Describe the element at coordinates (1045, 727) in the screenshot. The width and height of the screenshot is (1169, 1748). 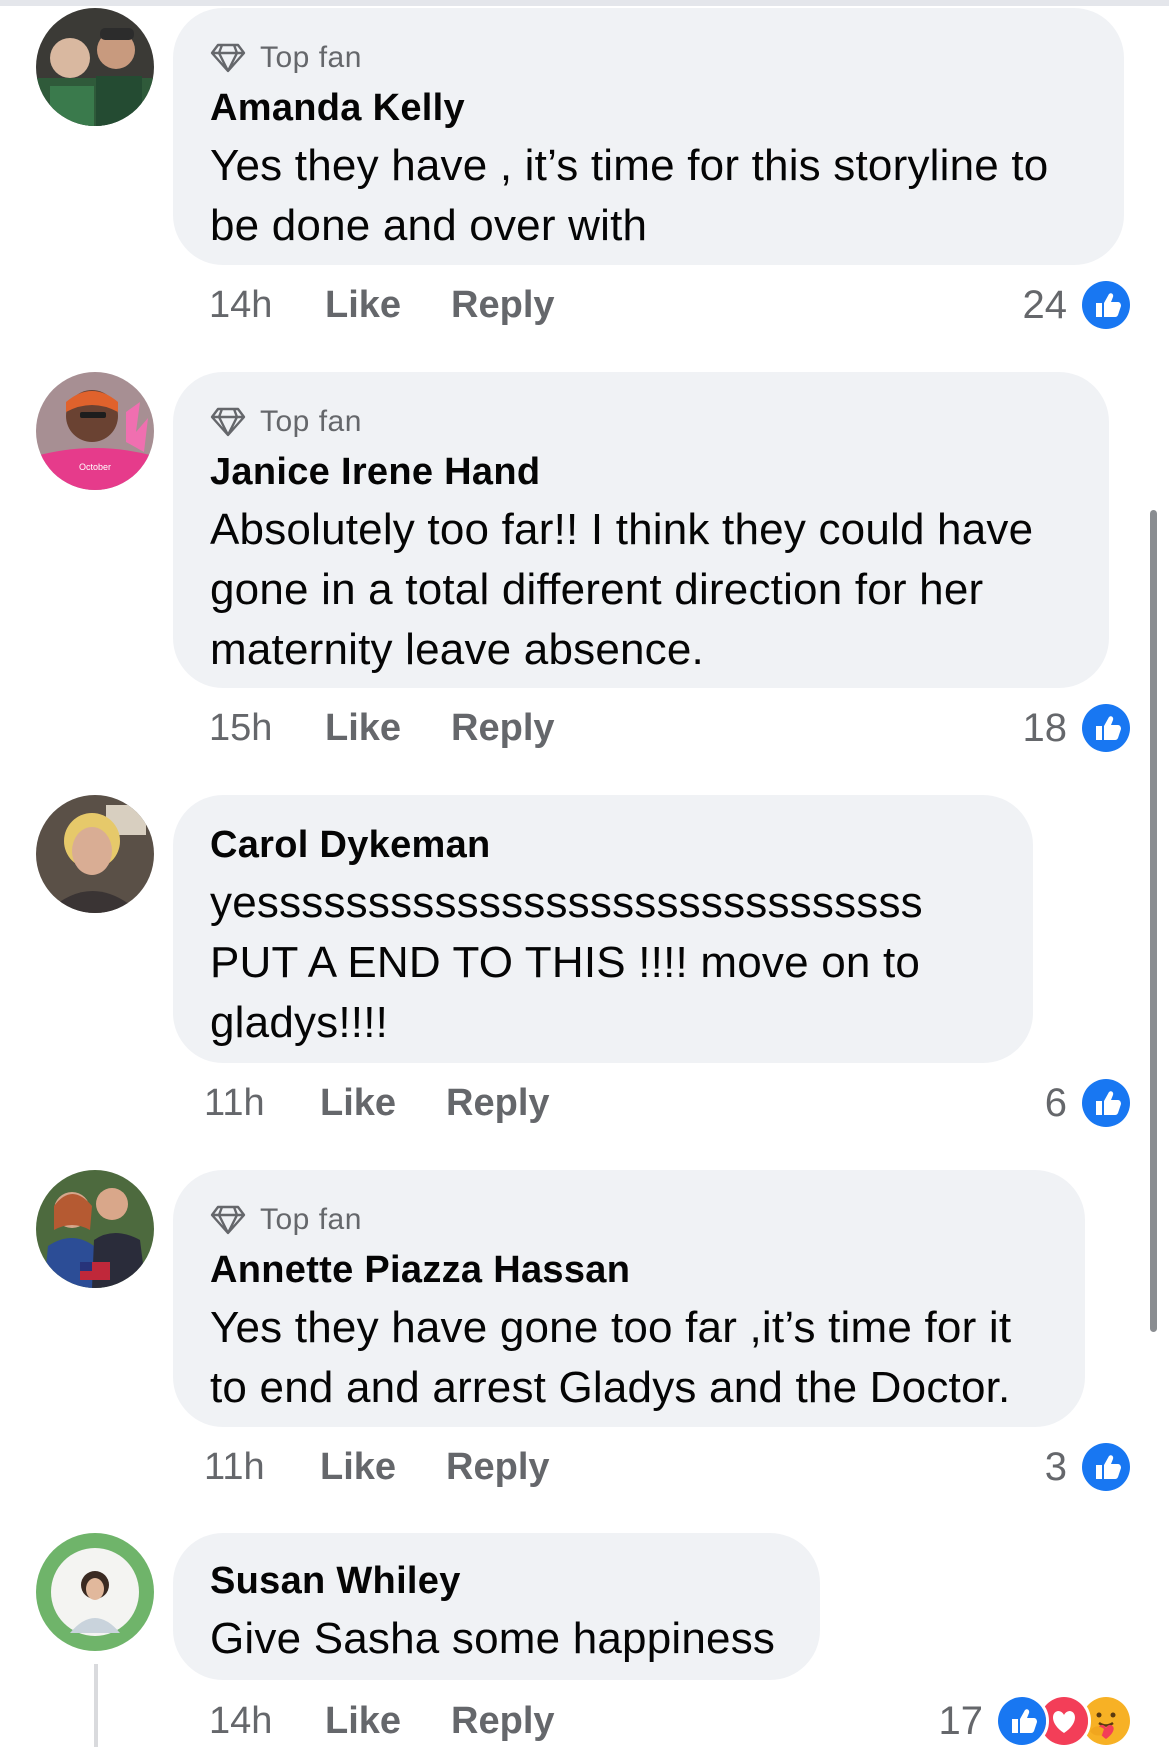
I see `reaction-count: 18` at that location.